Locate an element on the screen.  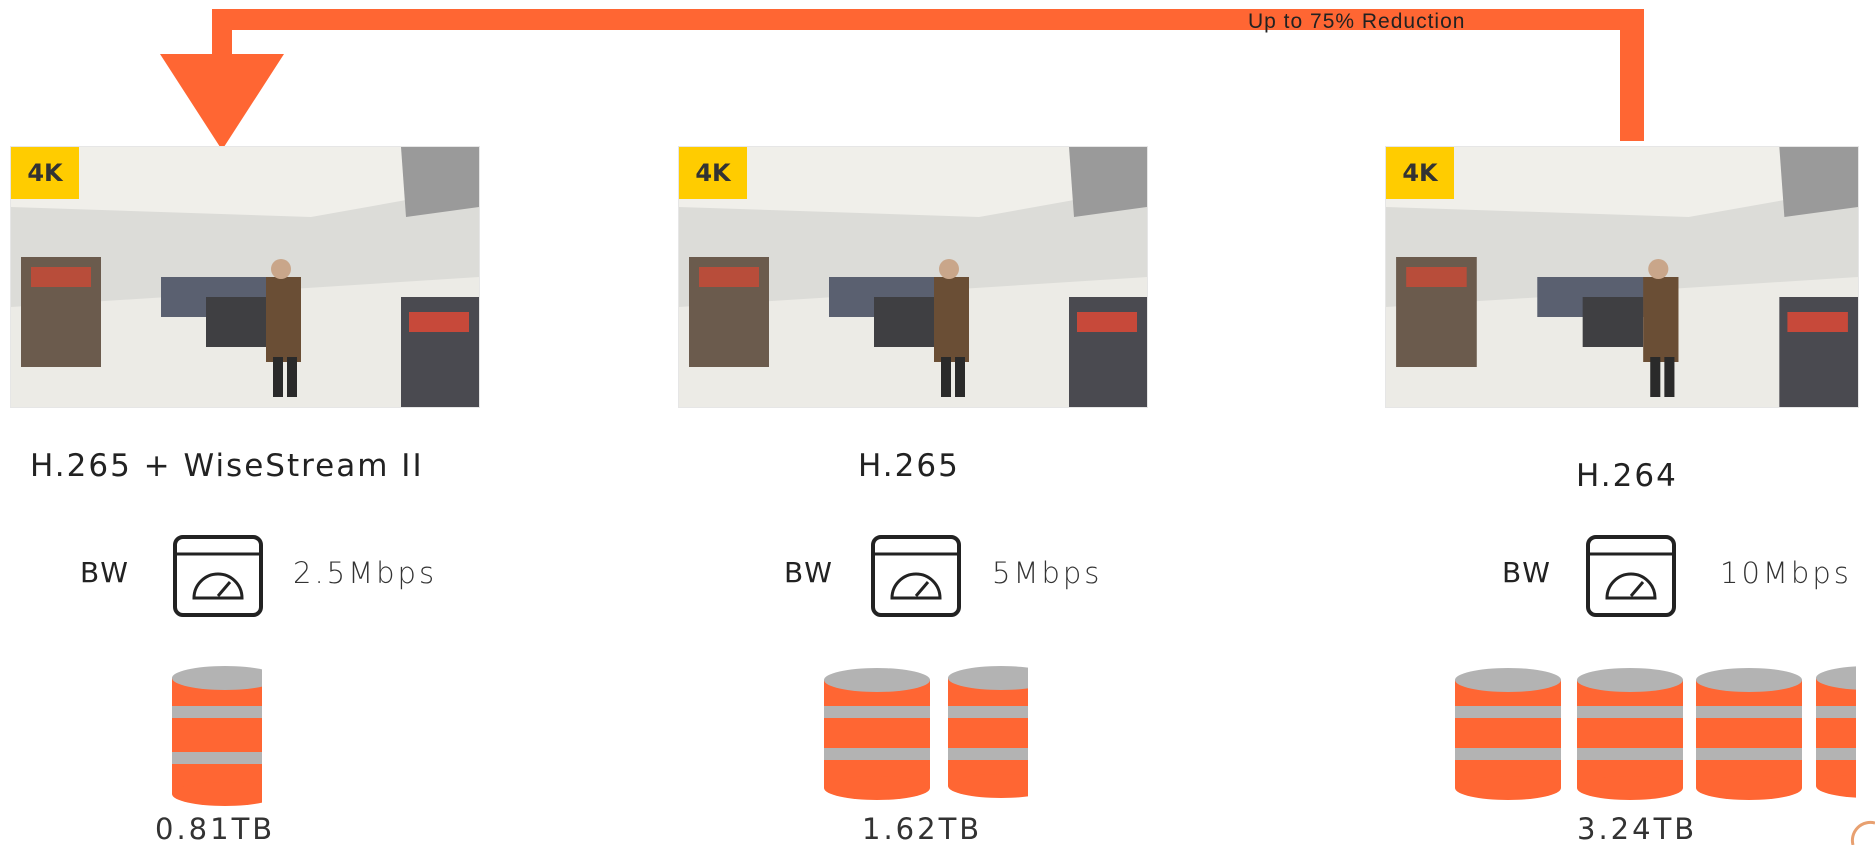
corner-decoration-icon is located at coordinates (1862, 832).